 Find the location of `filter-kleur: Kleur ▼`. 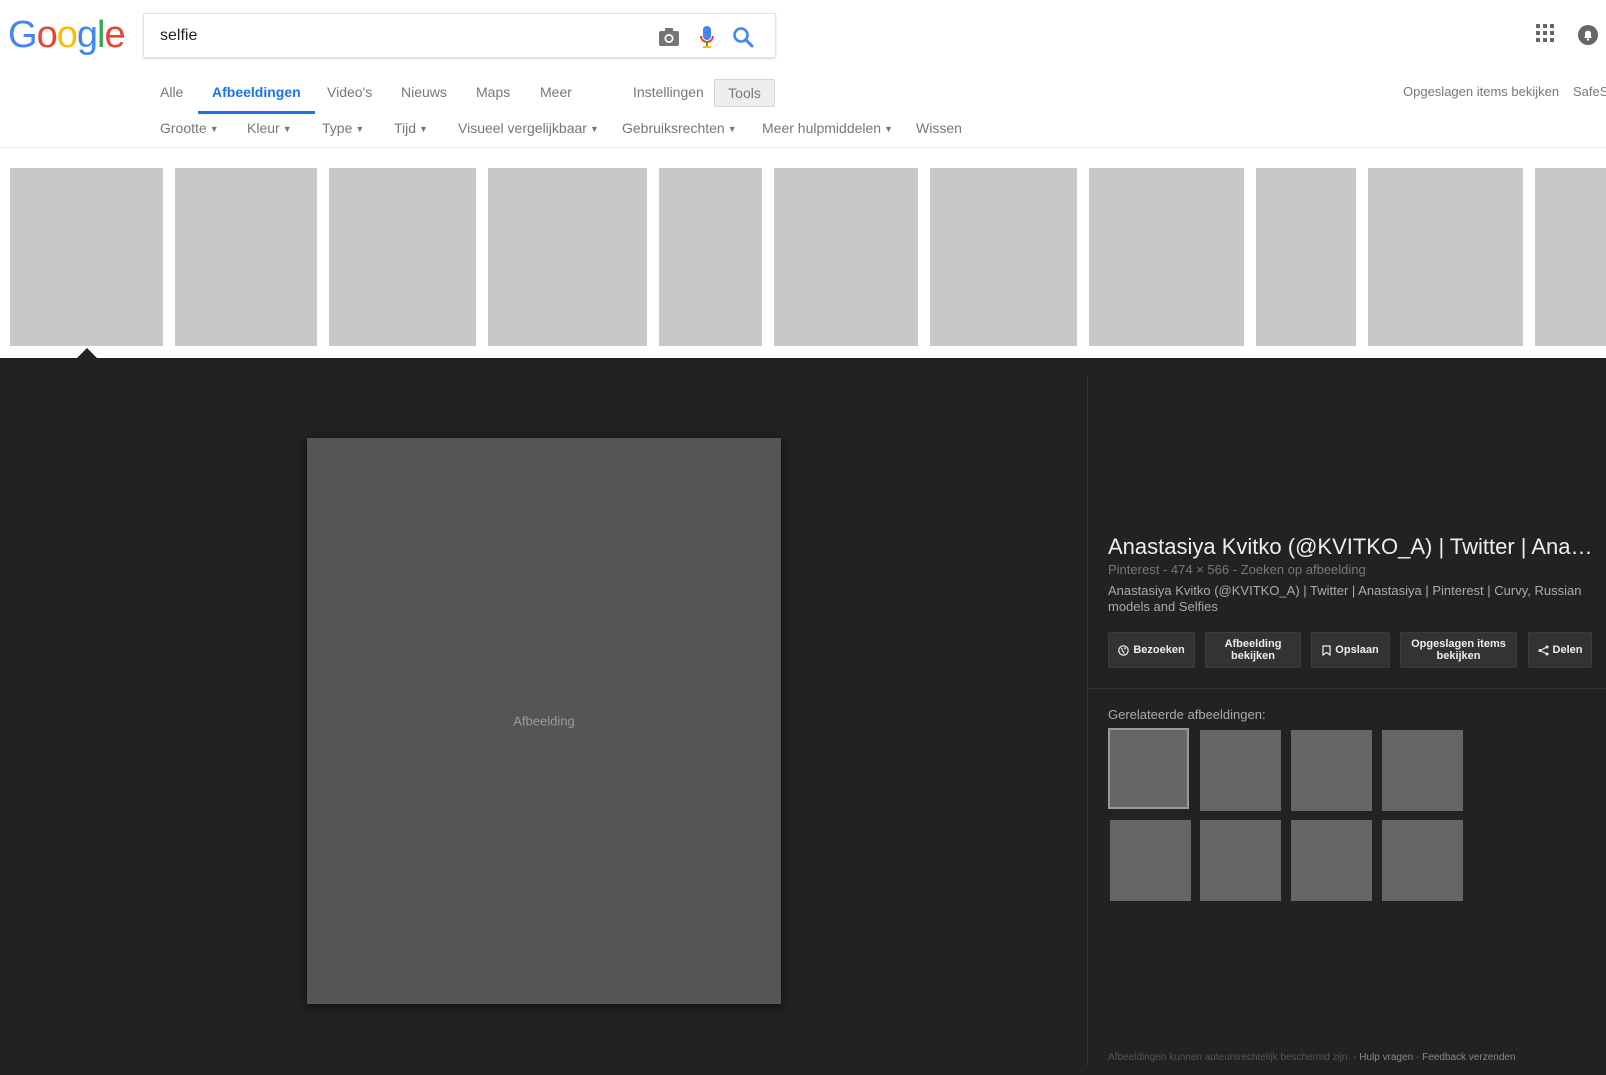

filter-kleur: Kleur ▼ is located at coordinates (269, 128).